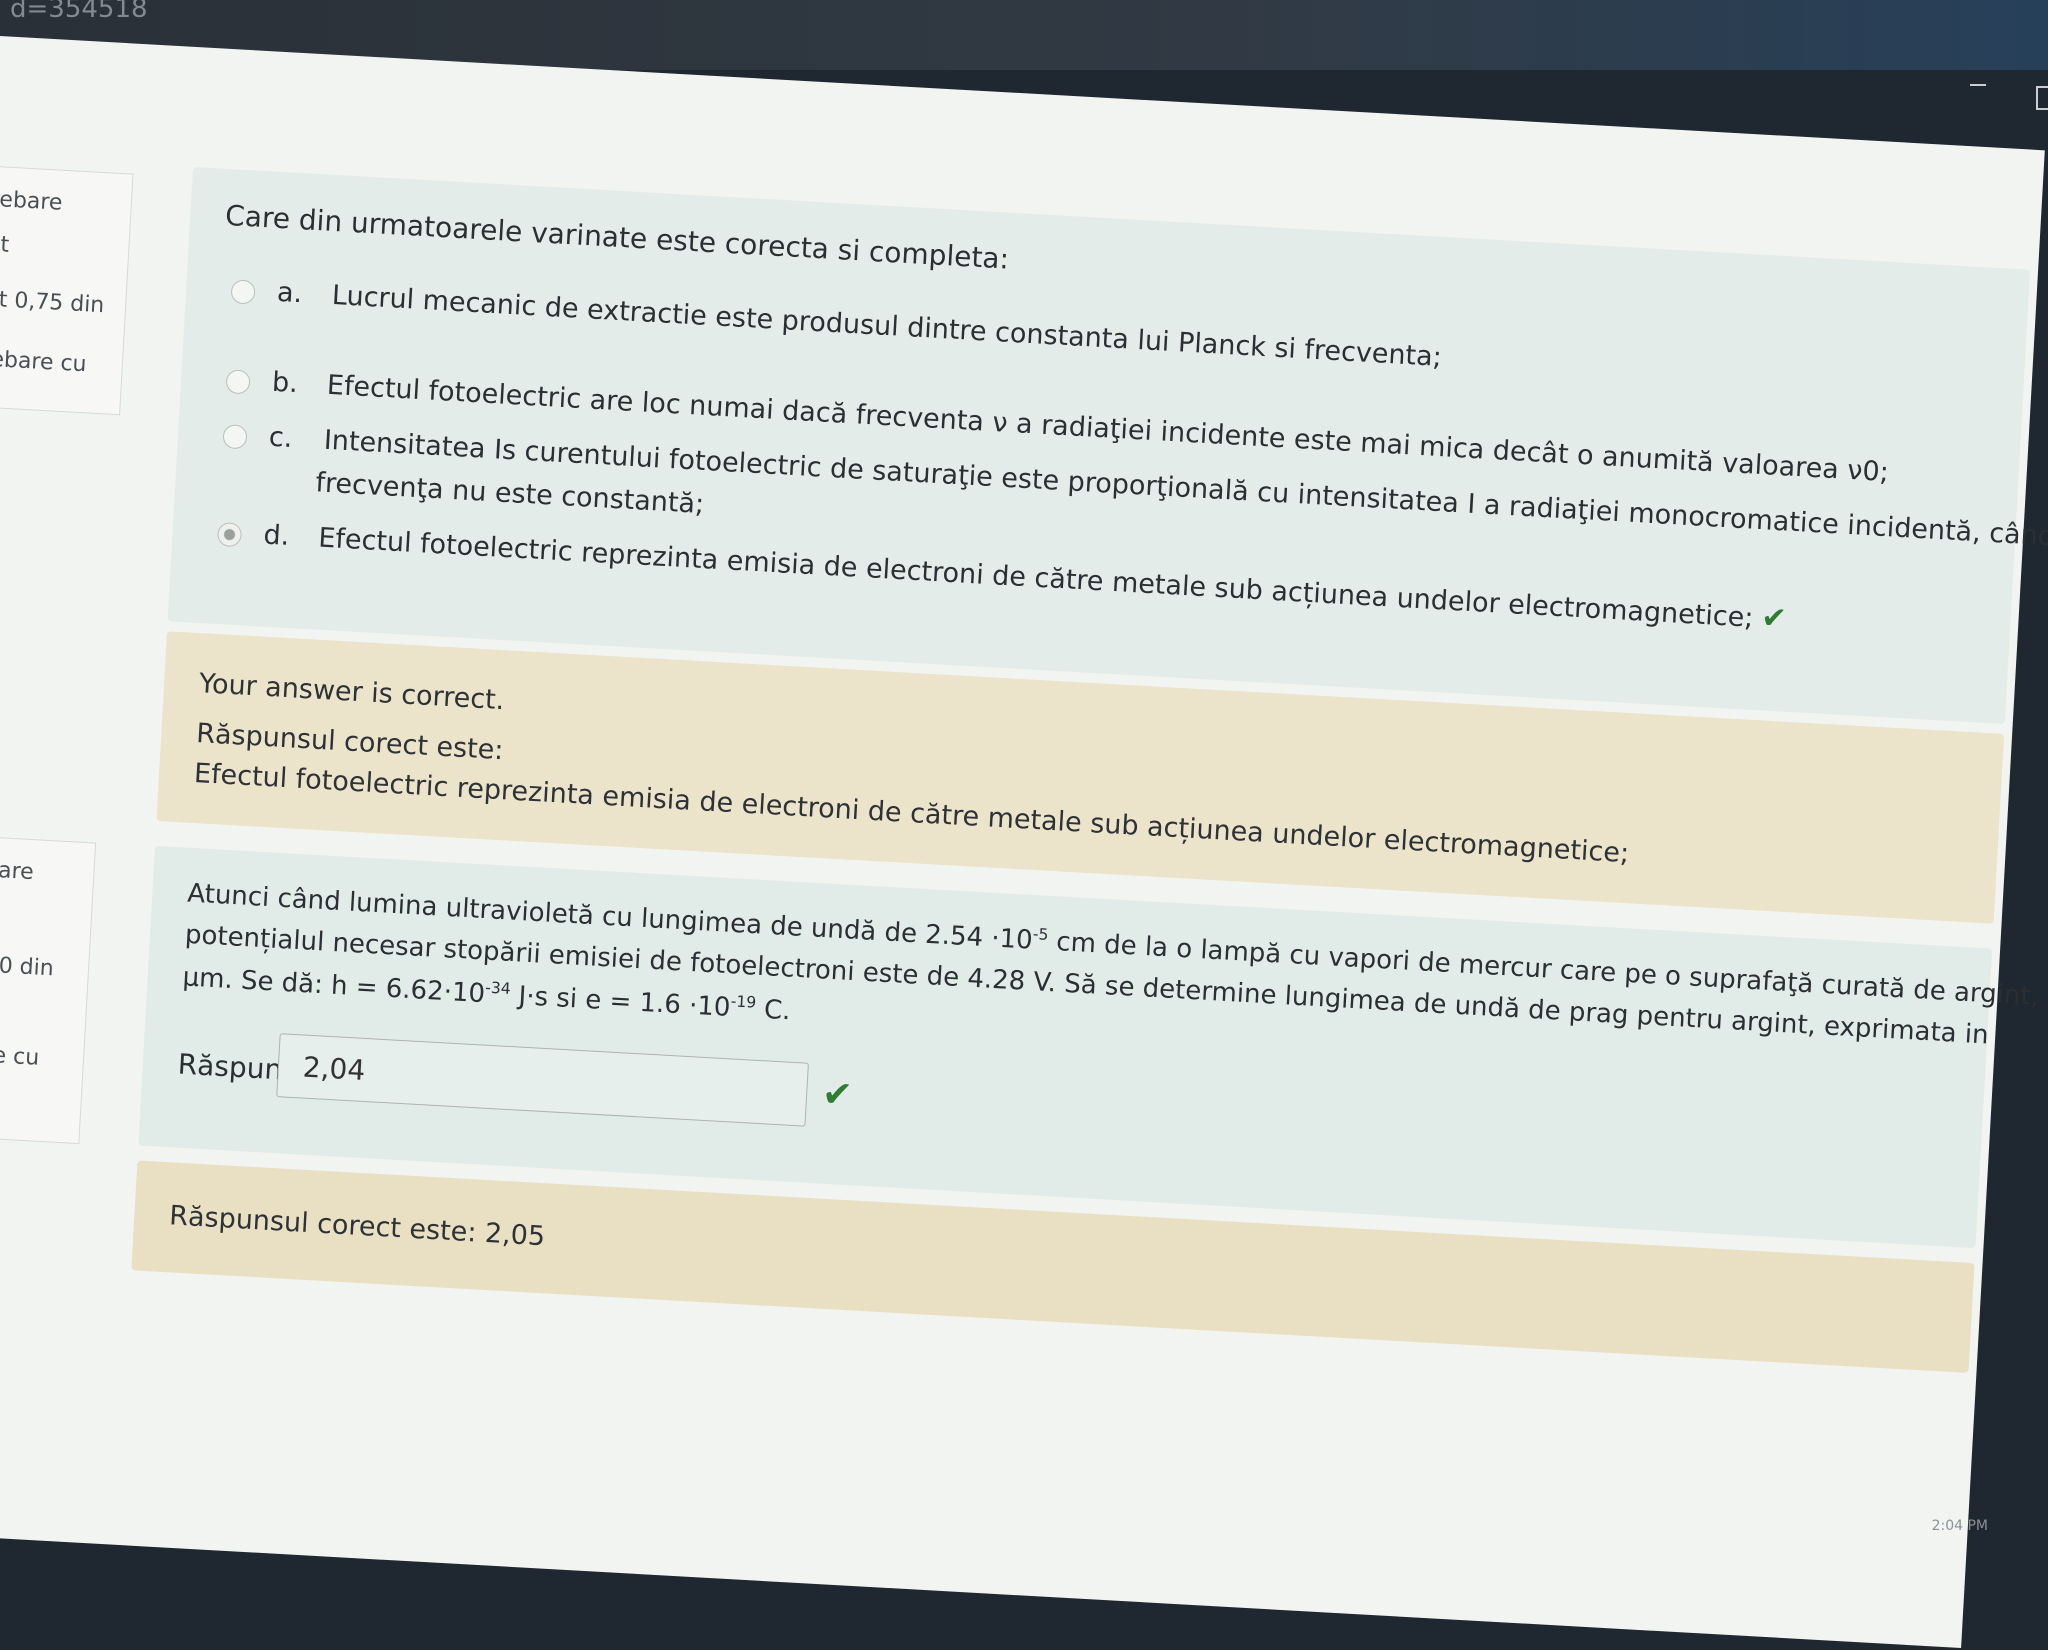 Image resolution: width=2048 pixels, height=1650 pixels. What do you see at coordinates (1978, 85) in the screenshot?
I see `minimize-icon` at bounding box center [1978, 85].